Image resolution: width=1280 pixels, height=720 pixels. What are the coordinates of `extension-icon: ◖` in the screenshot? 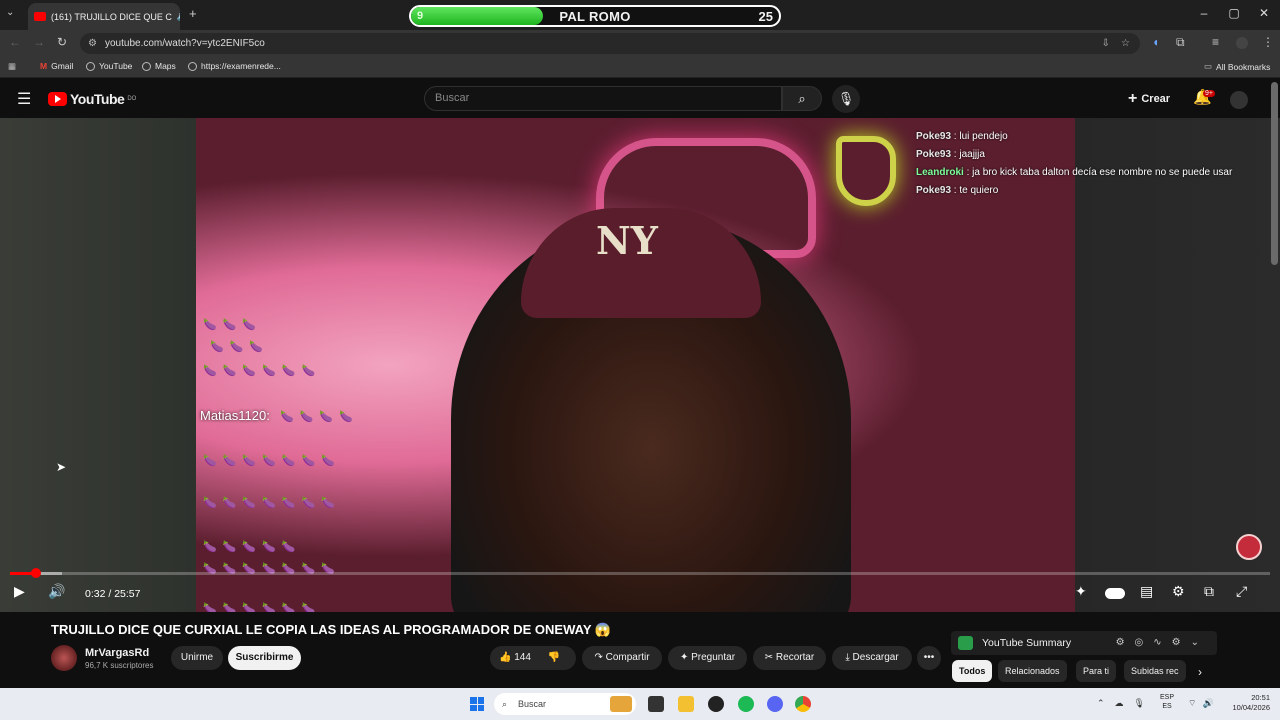 It's located at (1155, 42).